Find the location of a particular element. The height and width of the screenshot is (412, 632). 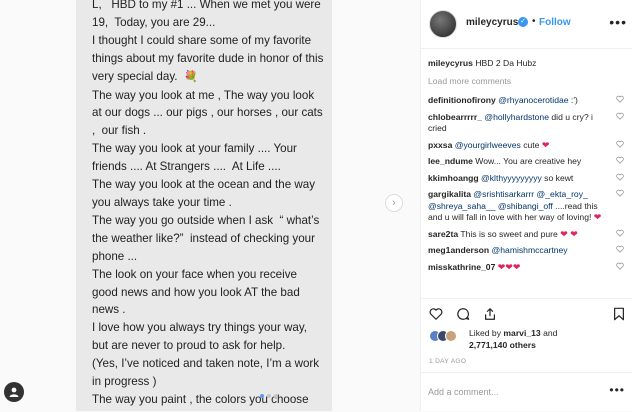

carousel-indicator is located at coordinates (269, 396).